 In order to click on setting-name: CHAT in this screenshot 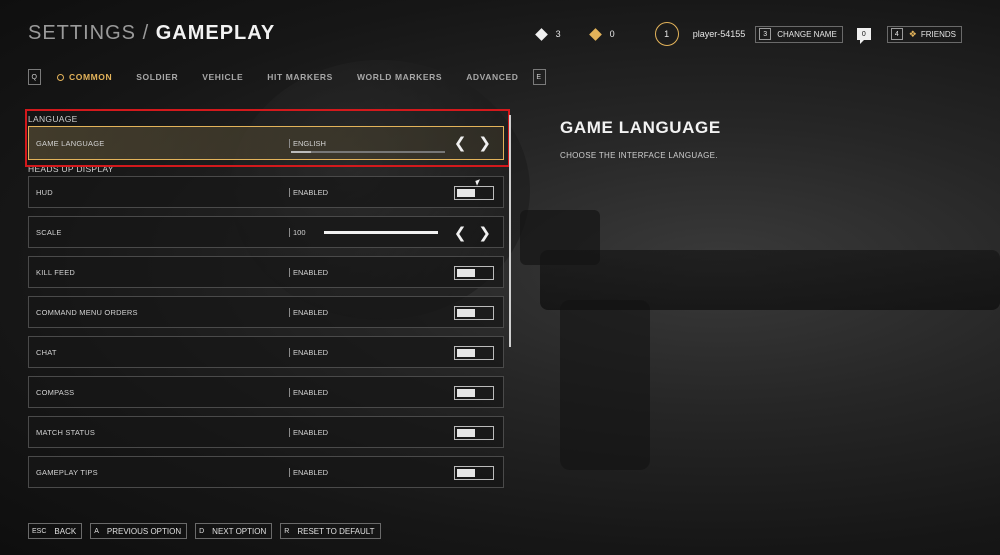, I will do `click(46, 352)`.